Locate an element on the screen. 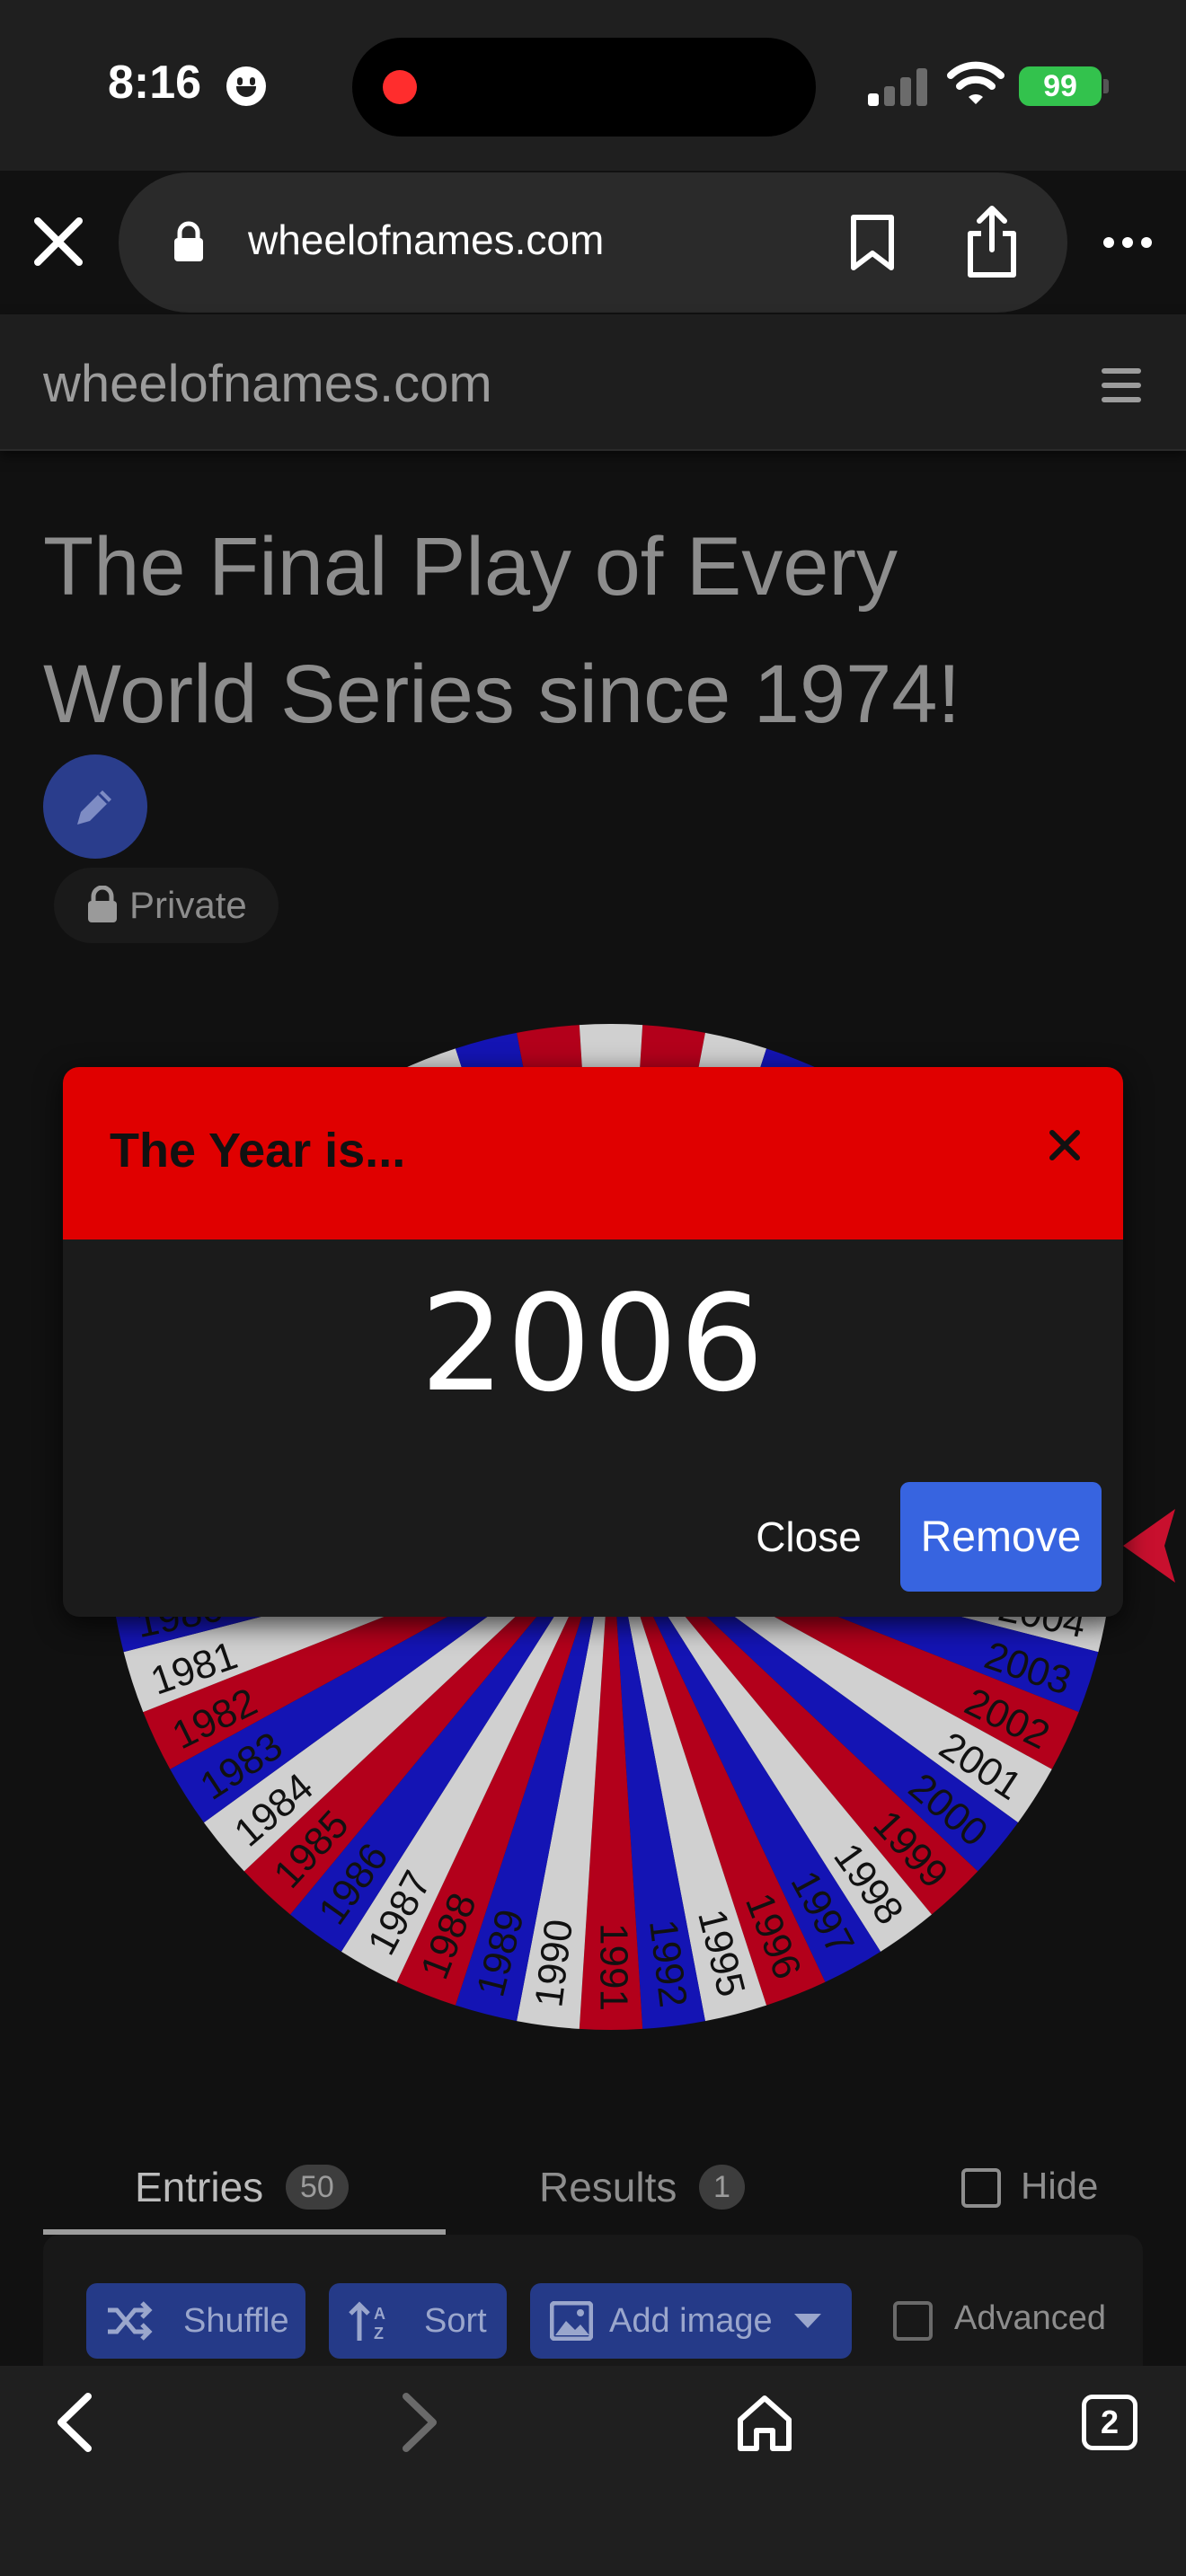 Image resolution: width=1186 pixels, height=2576 pixels. hide-label: Hide is located at coordinates (1059, 2186).